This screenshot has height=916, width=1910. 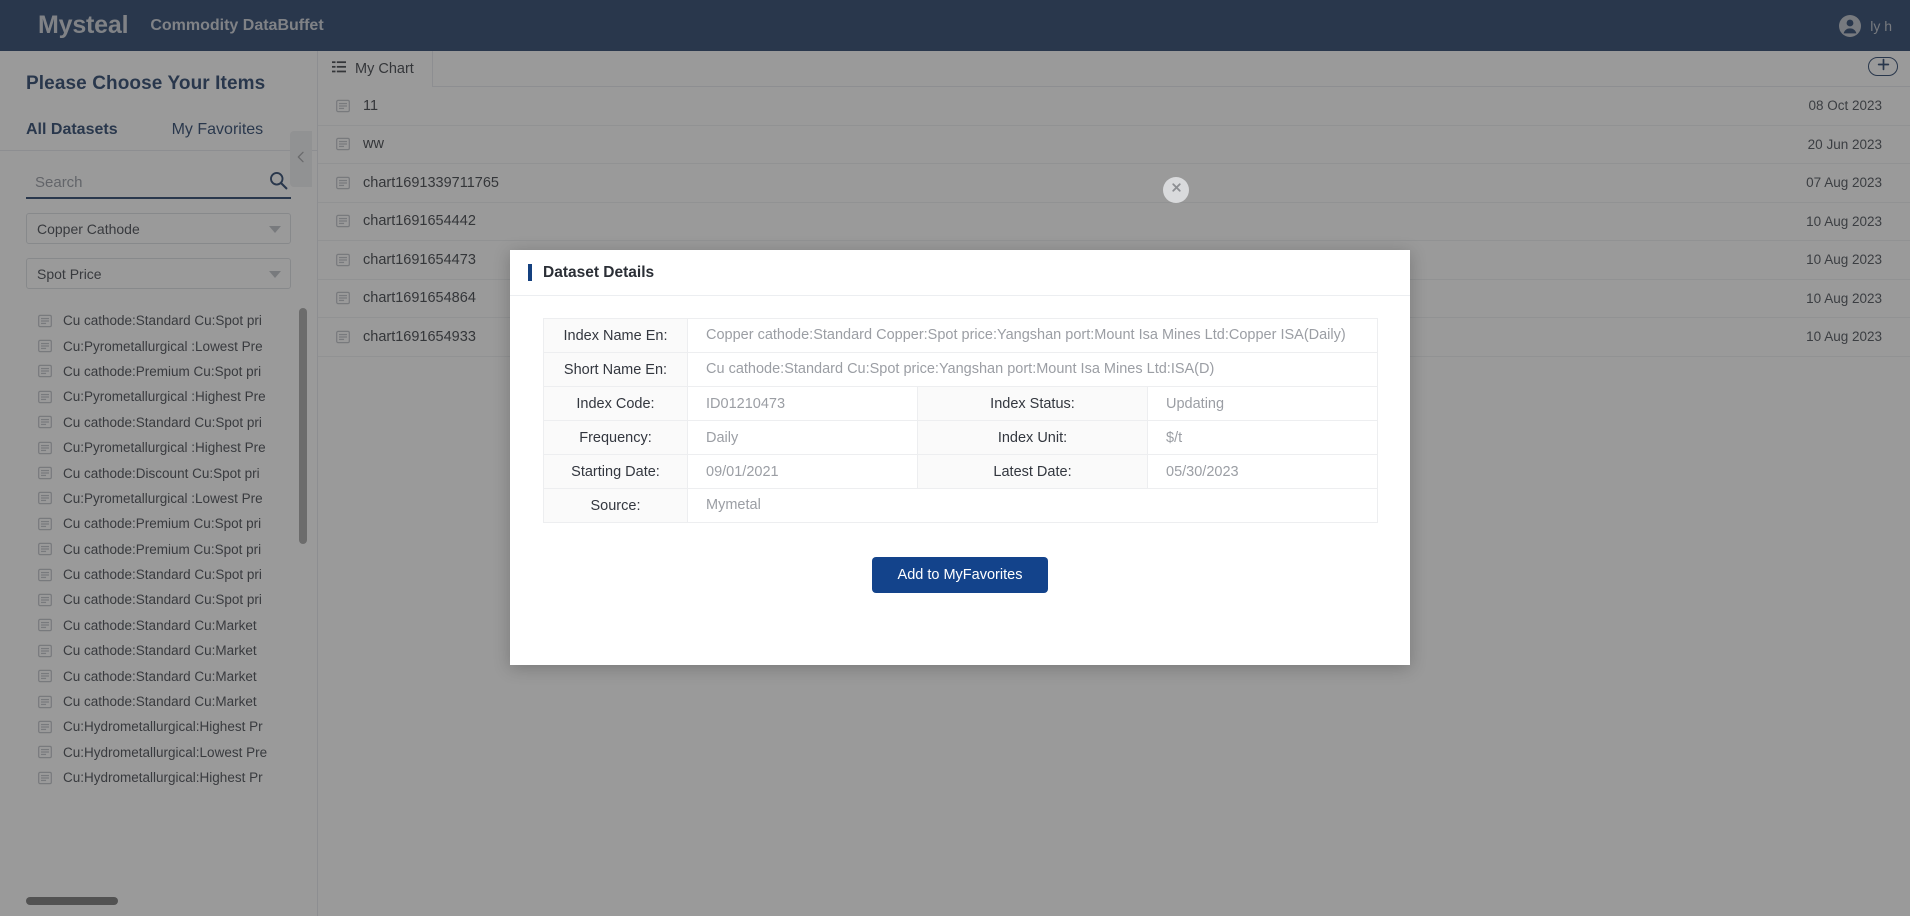 I want to click on index-code-value: ID01210473, so click(x=802, y=403).